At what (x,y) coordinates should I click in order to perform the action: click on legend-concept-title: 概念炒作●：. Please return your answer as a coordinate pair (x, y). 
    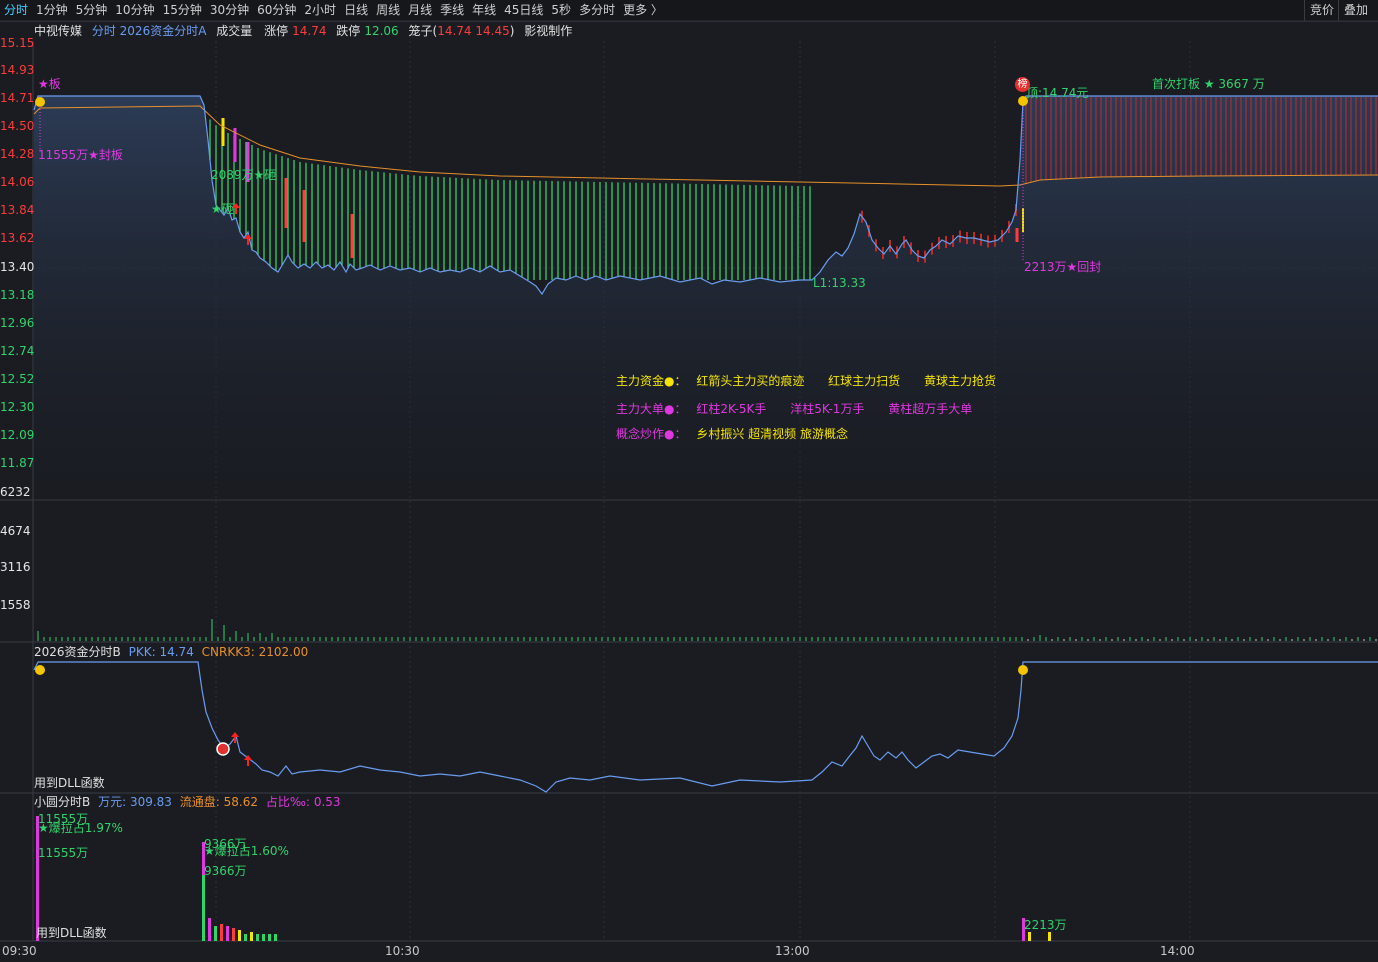
    Looking at the image, I should click on (651, 434).